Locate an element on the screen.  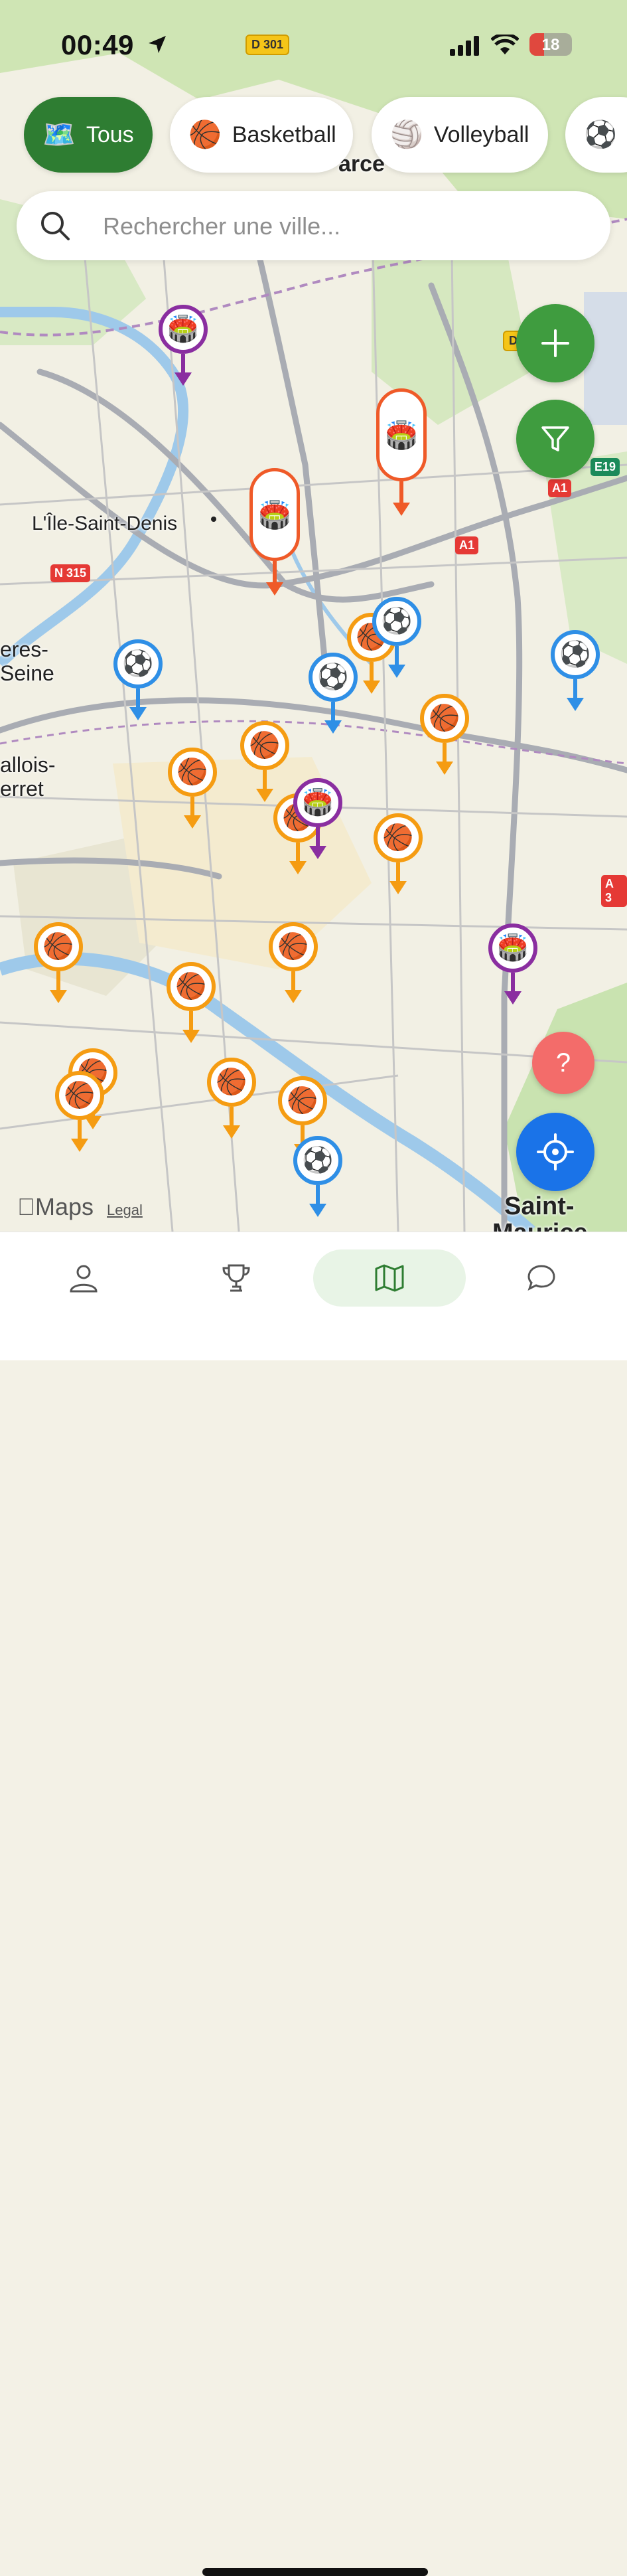
filter-chip-volleyball: 🏐 Volleyball is located at coordinates (460, 135).